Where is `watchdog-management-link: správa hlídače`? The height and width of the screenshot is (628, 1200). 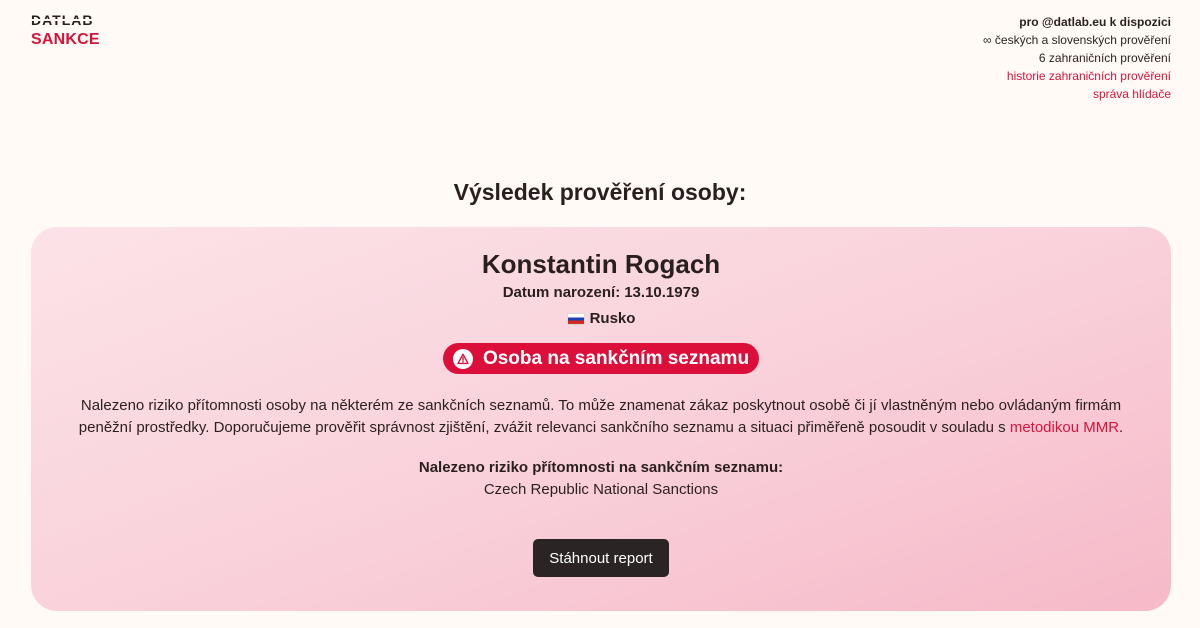
watchdog-management-link: správa hlídače is located at coordinates (1077, 94).